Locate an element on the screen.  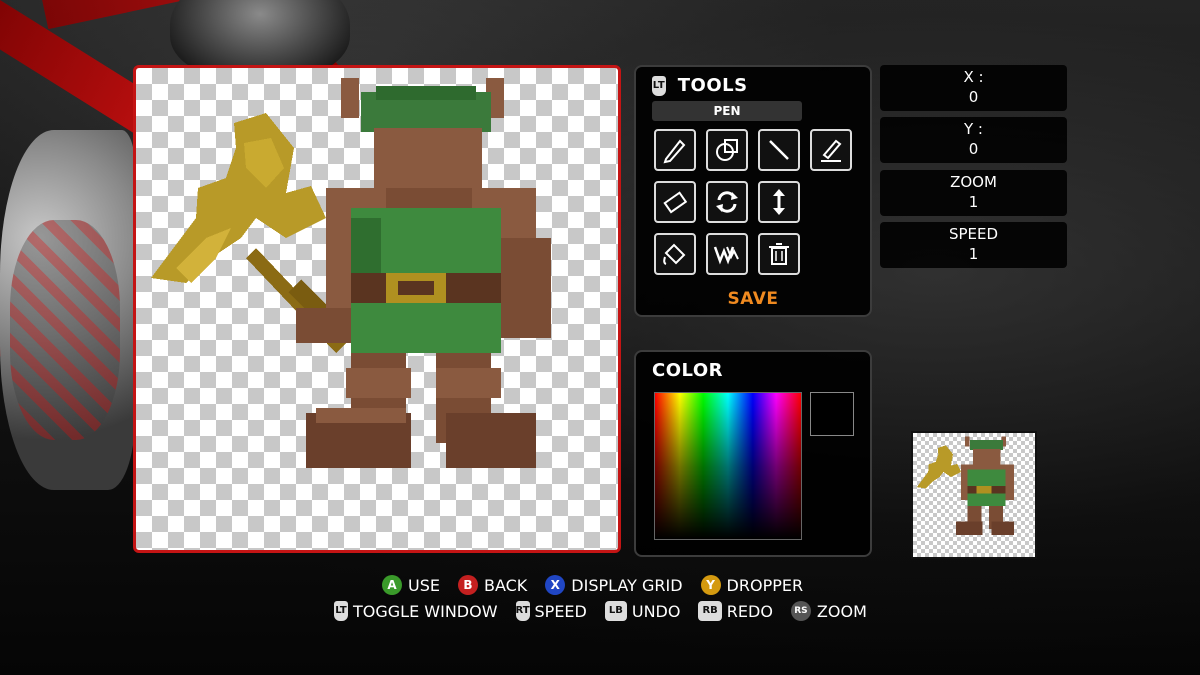
pencil-tool-button is located at coordinates (675, 150).